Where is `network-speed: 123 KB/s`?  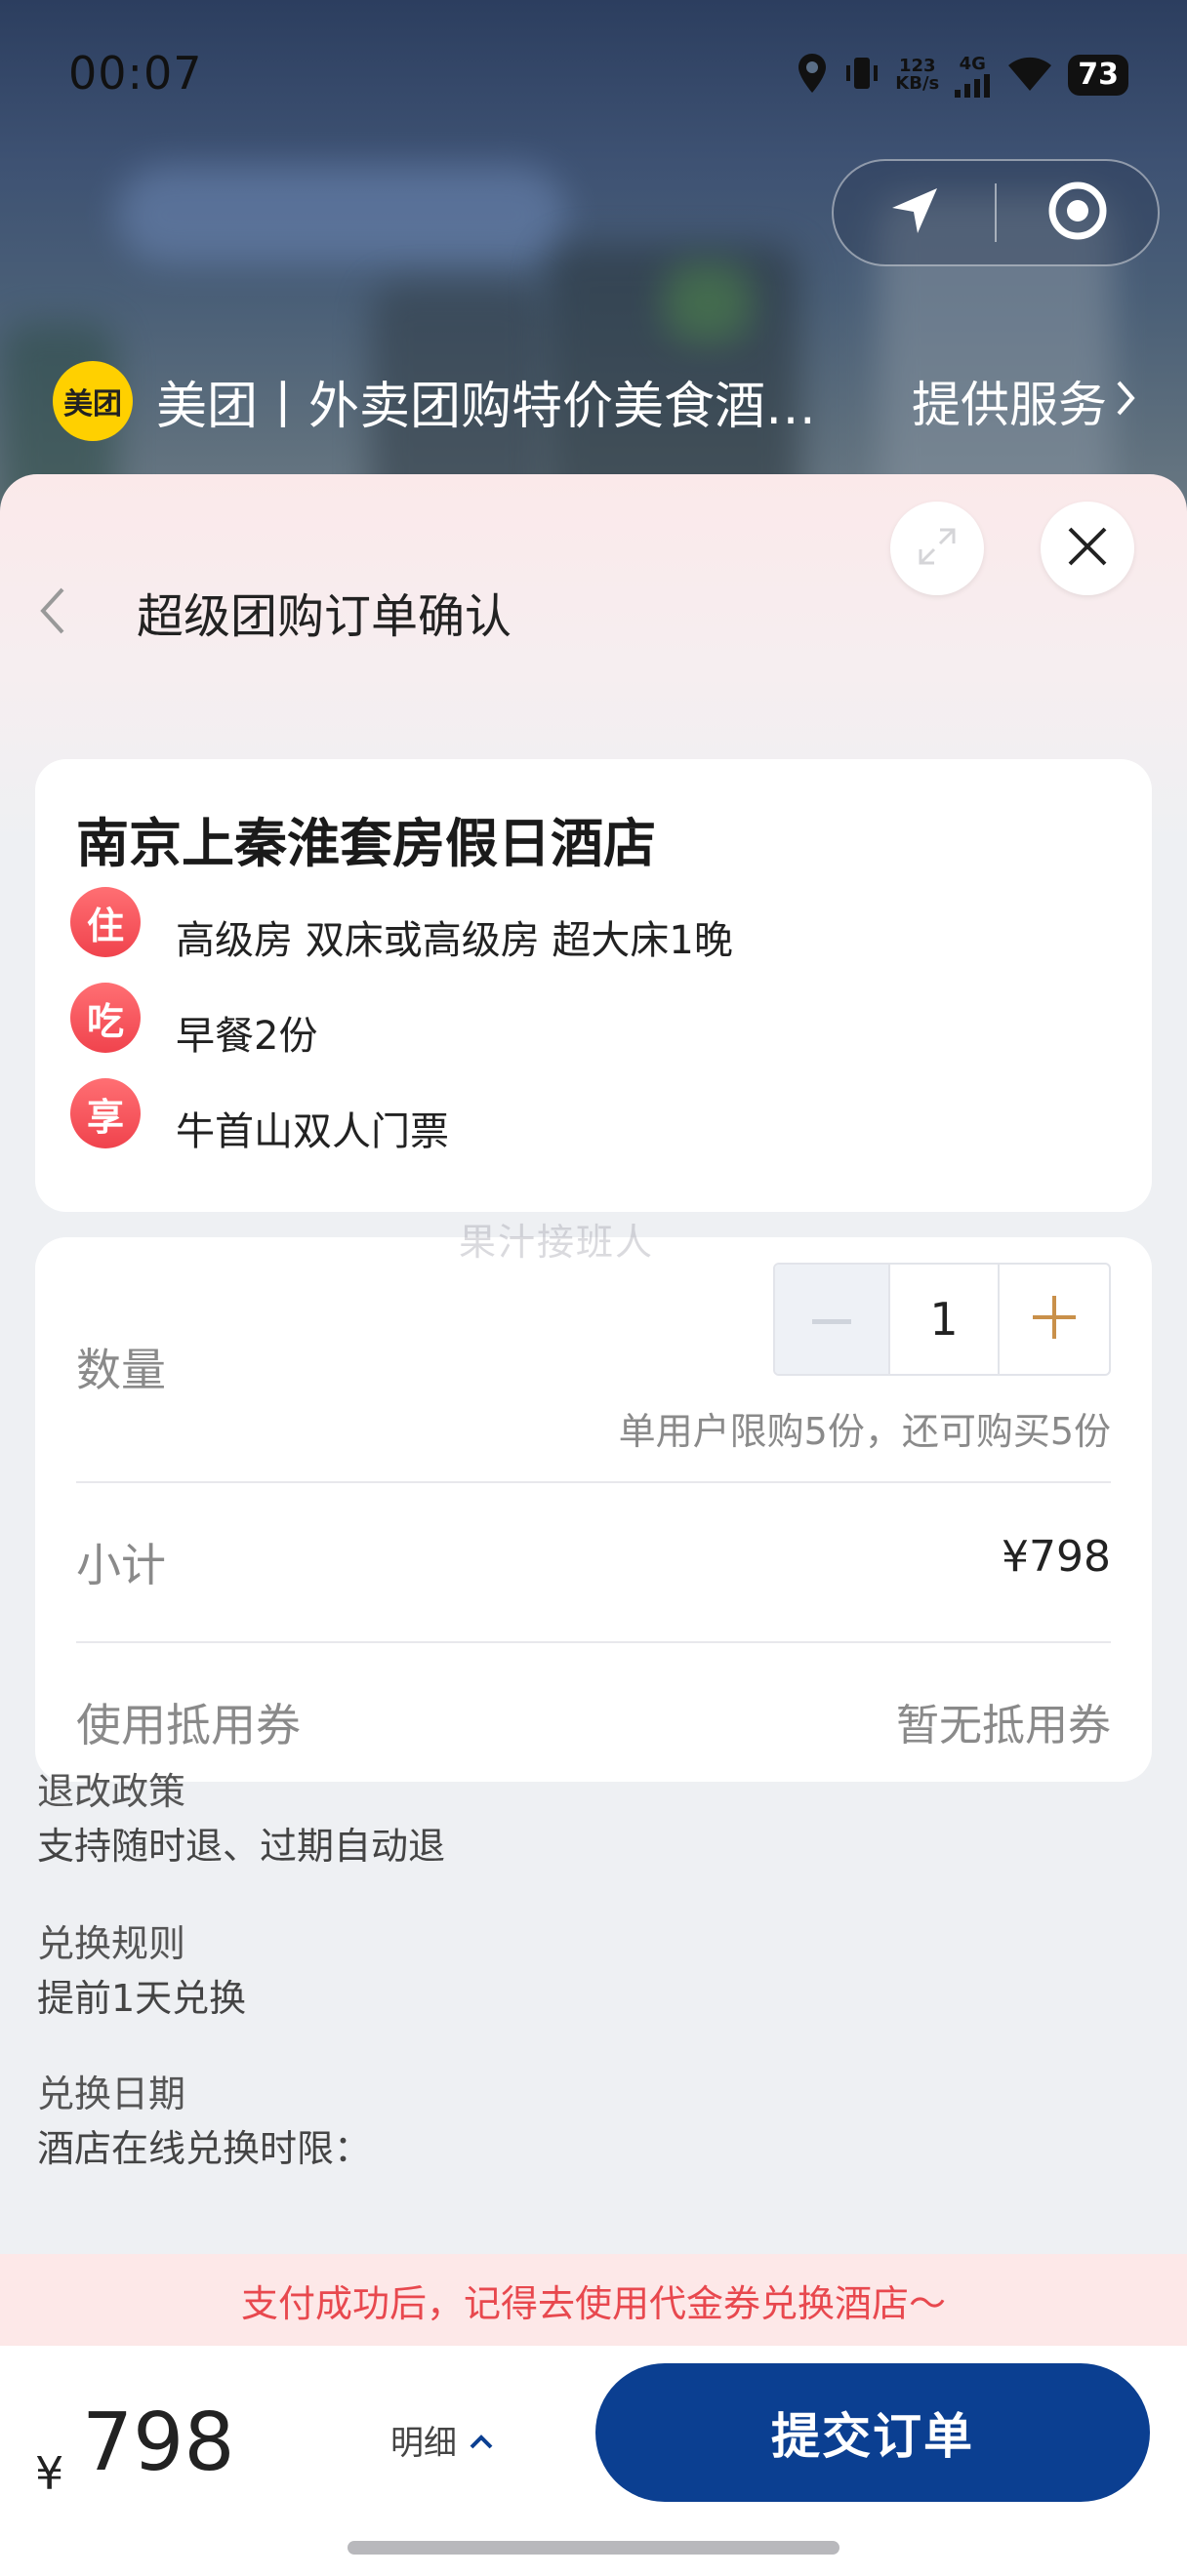 network-speed: 123 KB/s is located at coordinates (917, 75).